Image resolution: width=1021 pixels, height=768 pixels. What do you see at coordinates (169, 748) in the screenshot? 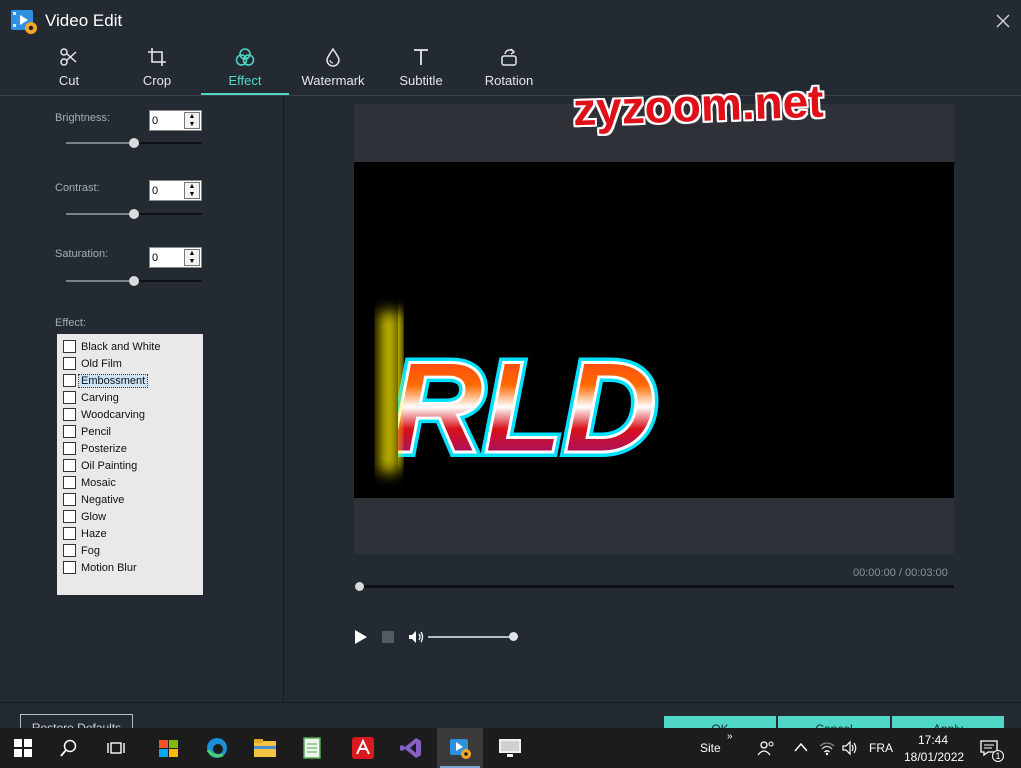
I see `taskbar-app-windows-media` at bounding box center [169, 748].